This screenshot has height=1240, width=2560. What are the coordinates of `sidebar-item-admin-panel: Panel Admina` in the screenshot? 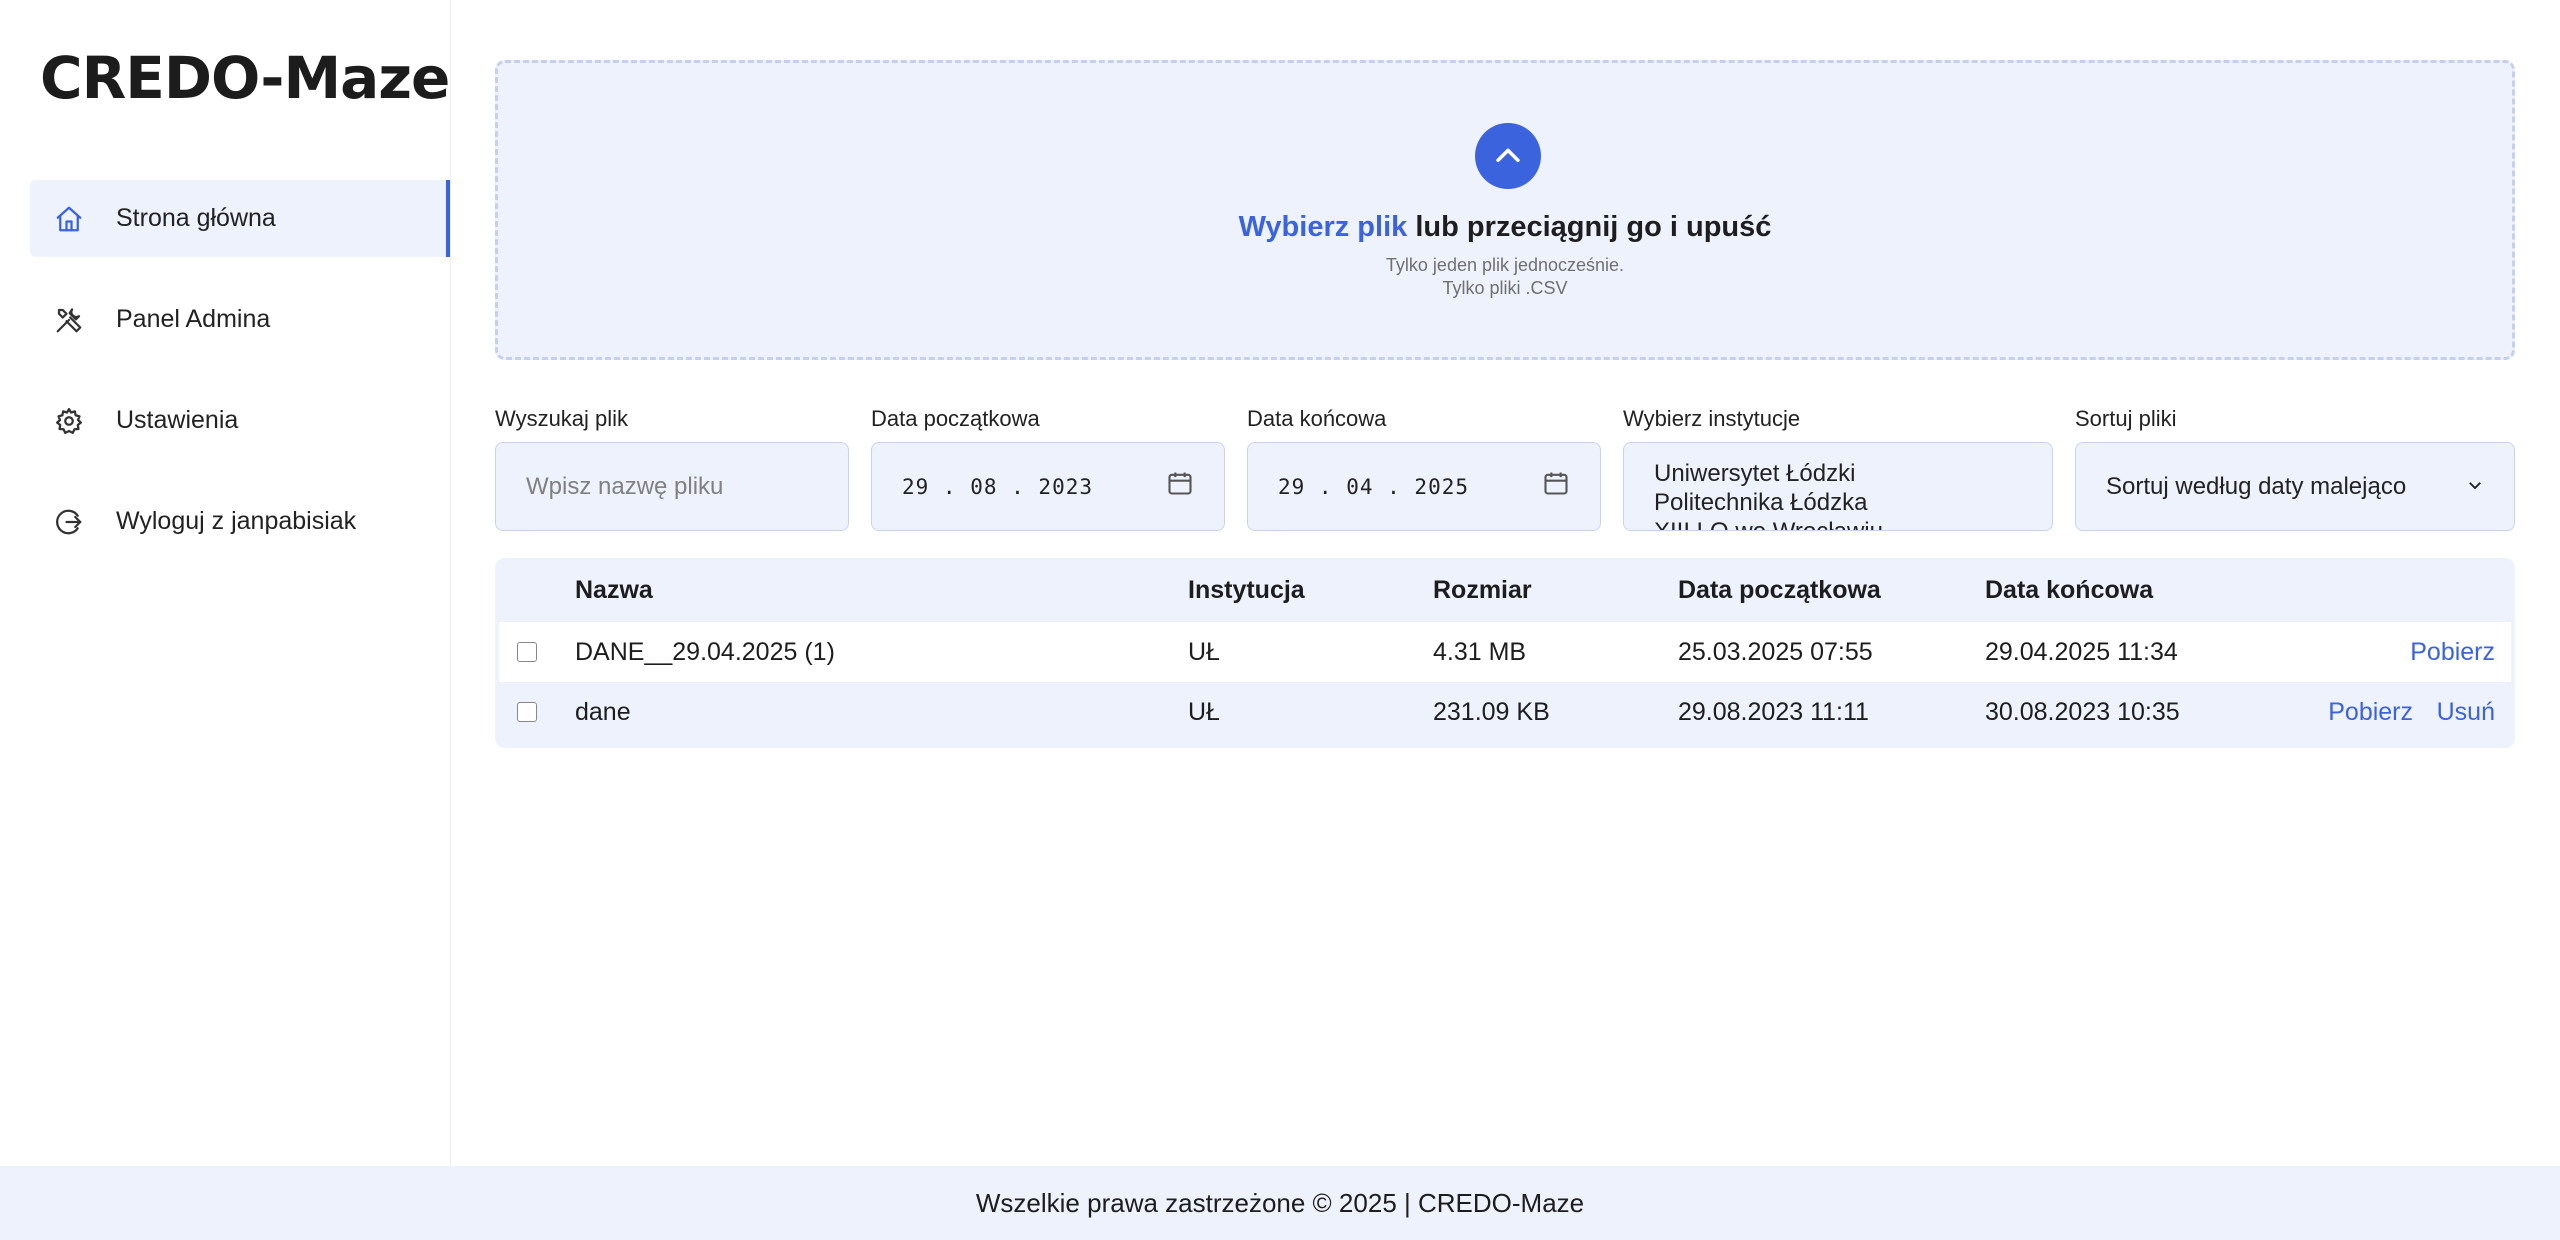 It's located at (240, 319).